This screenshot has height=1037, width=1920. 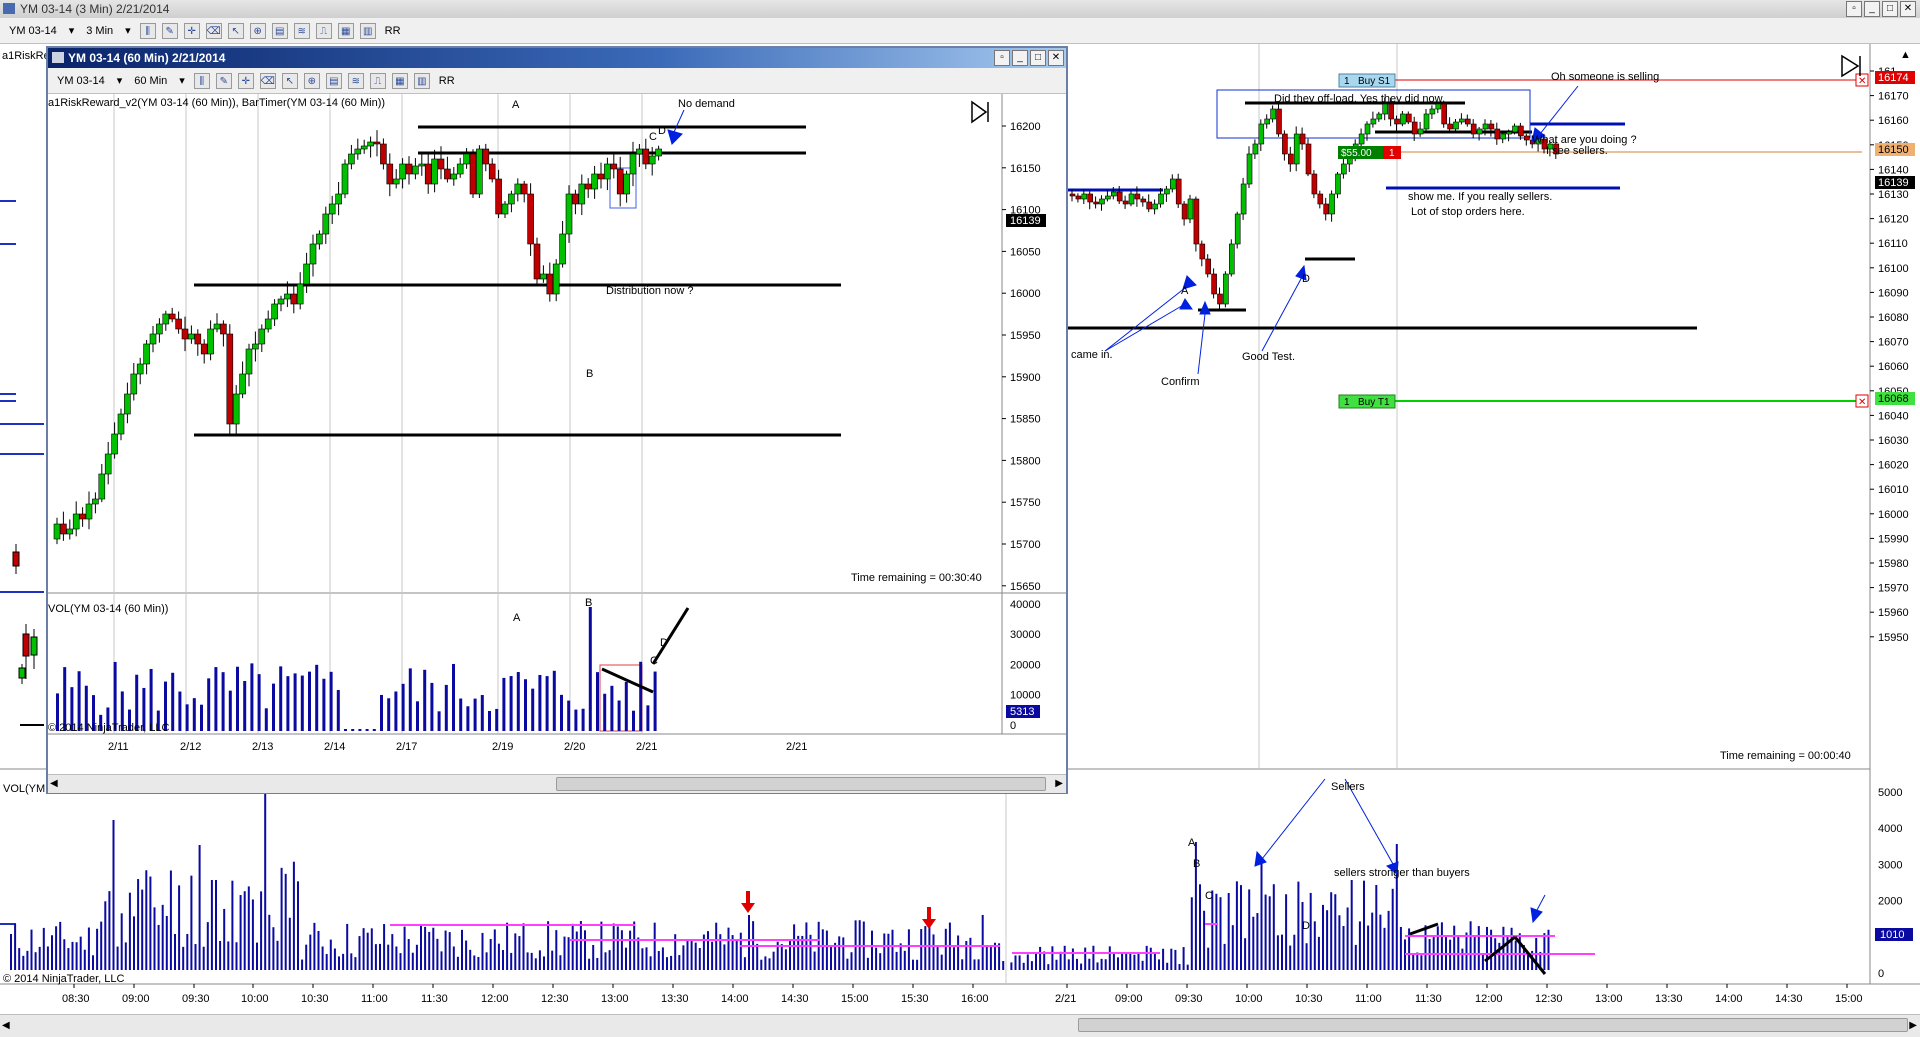 What do you see at coordinates (1025, 461) in the screenshot?
I see `child-price-tick-label: 15800` at bounding box center [1025, 461].